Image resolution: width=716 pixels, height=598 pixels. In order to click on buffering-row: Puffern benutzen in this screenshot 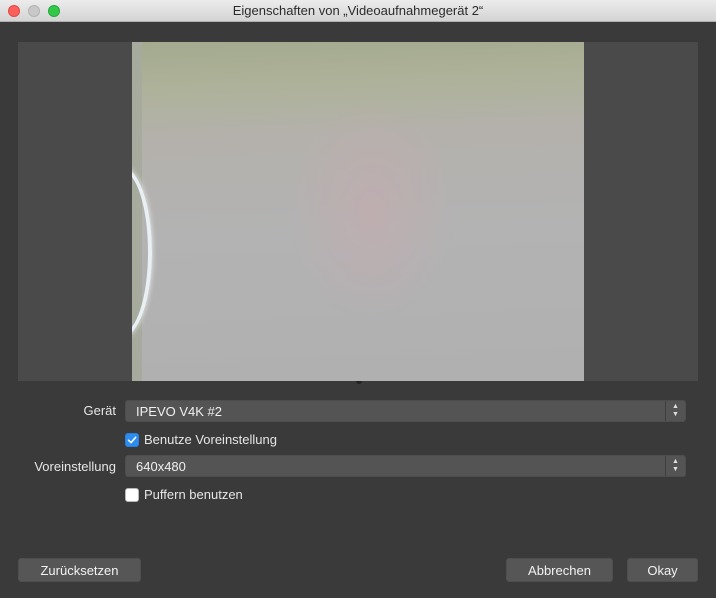, I will do `click(184, 494)`.